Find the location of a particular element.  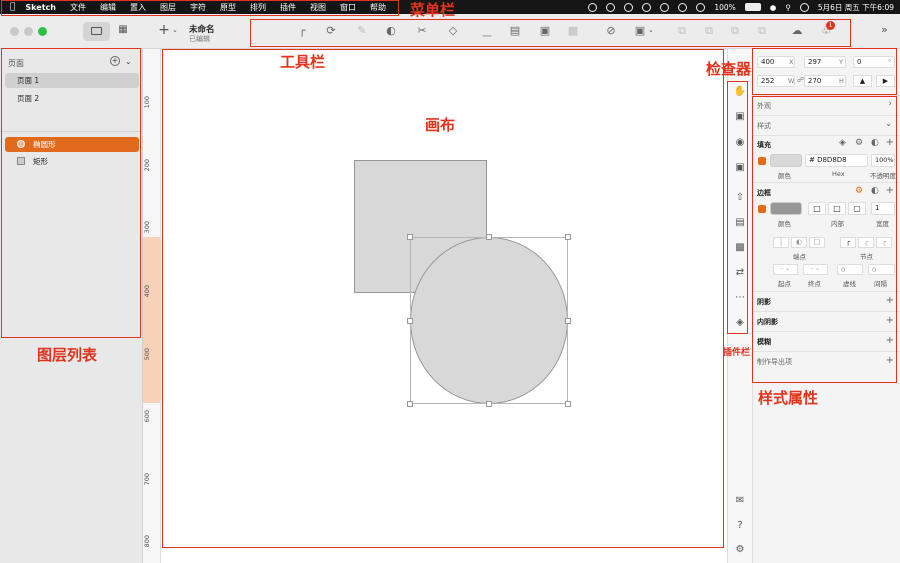

style-chevron-icon: ⌄ is located at coordinates (888, 123).